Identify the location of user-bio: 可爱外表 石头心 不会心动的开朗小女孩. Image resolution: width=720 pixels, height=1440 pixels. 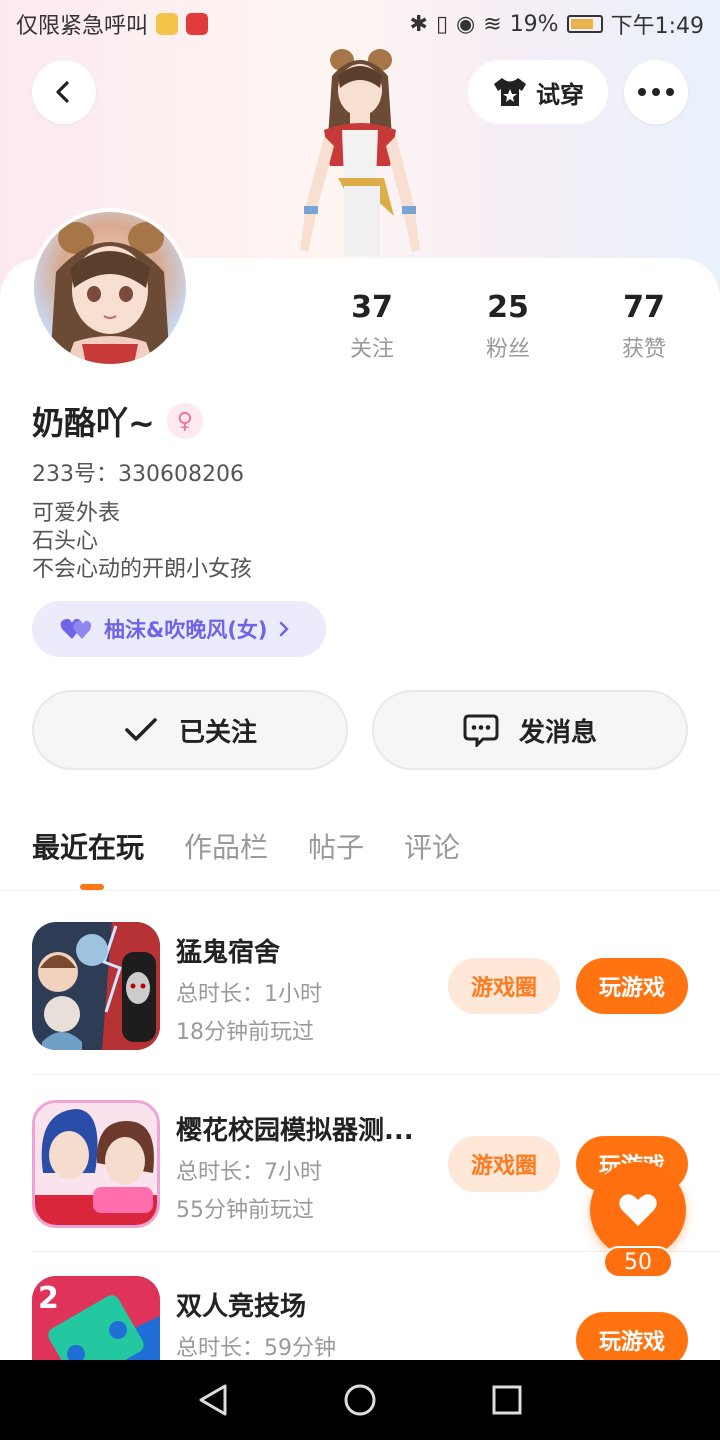
(142, 542).